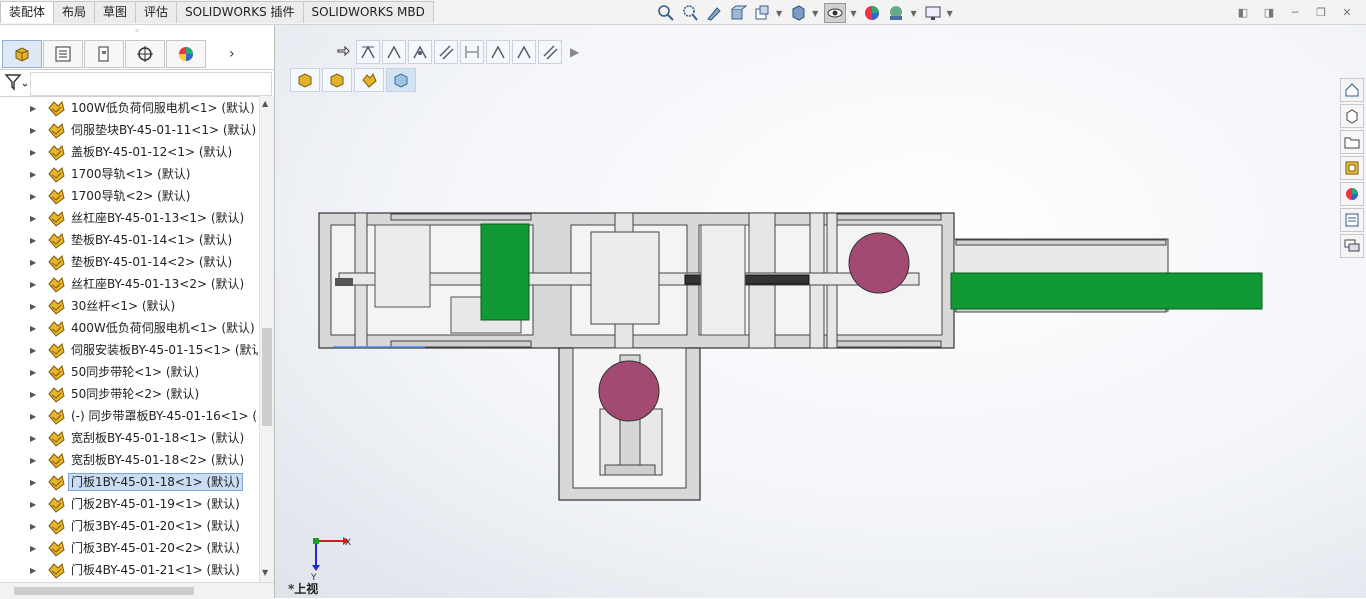  I want to click on restore-icon: ❐, so click(1321, 12).